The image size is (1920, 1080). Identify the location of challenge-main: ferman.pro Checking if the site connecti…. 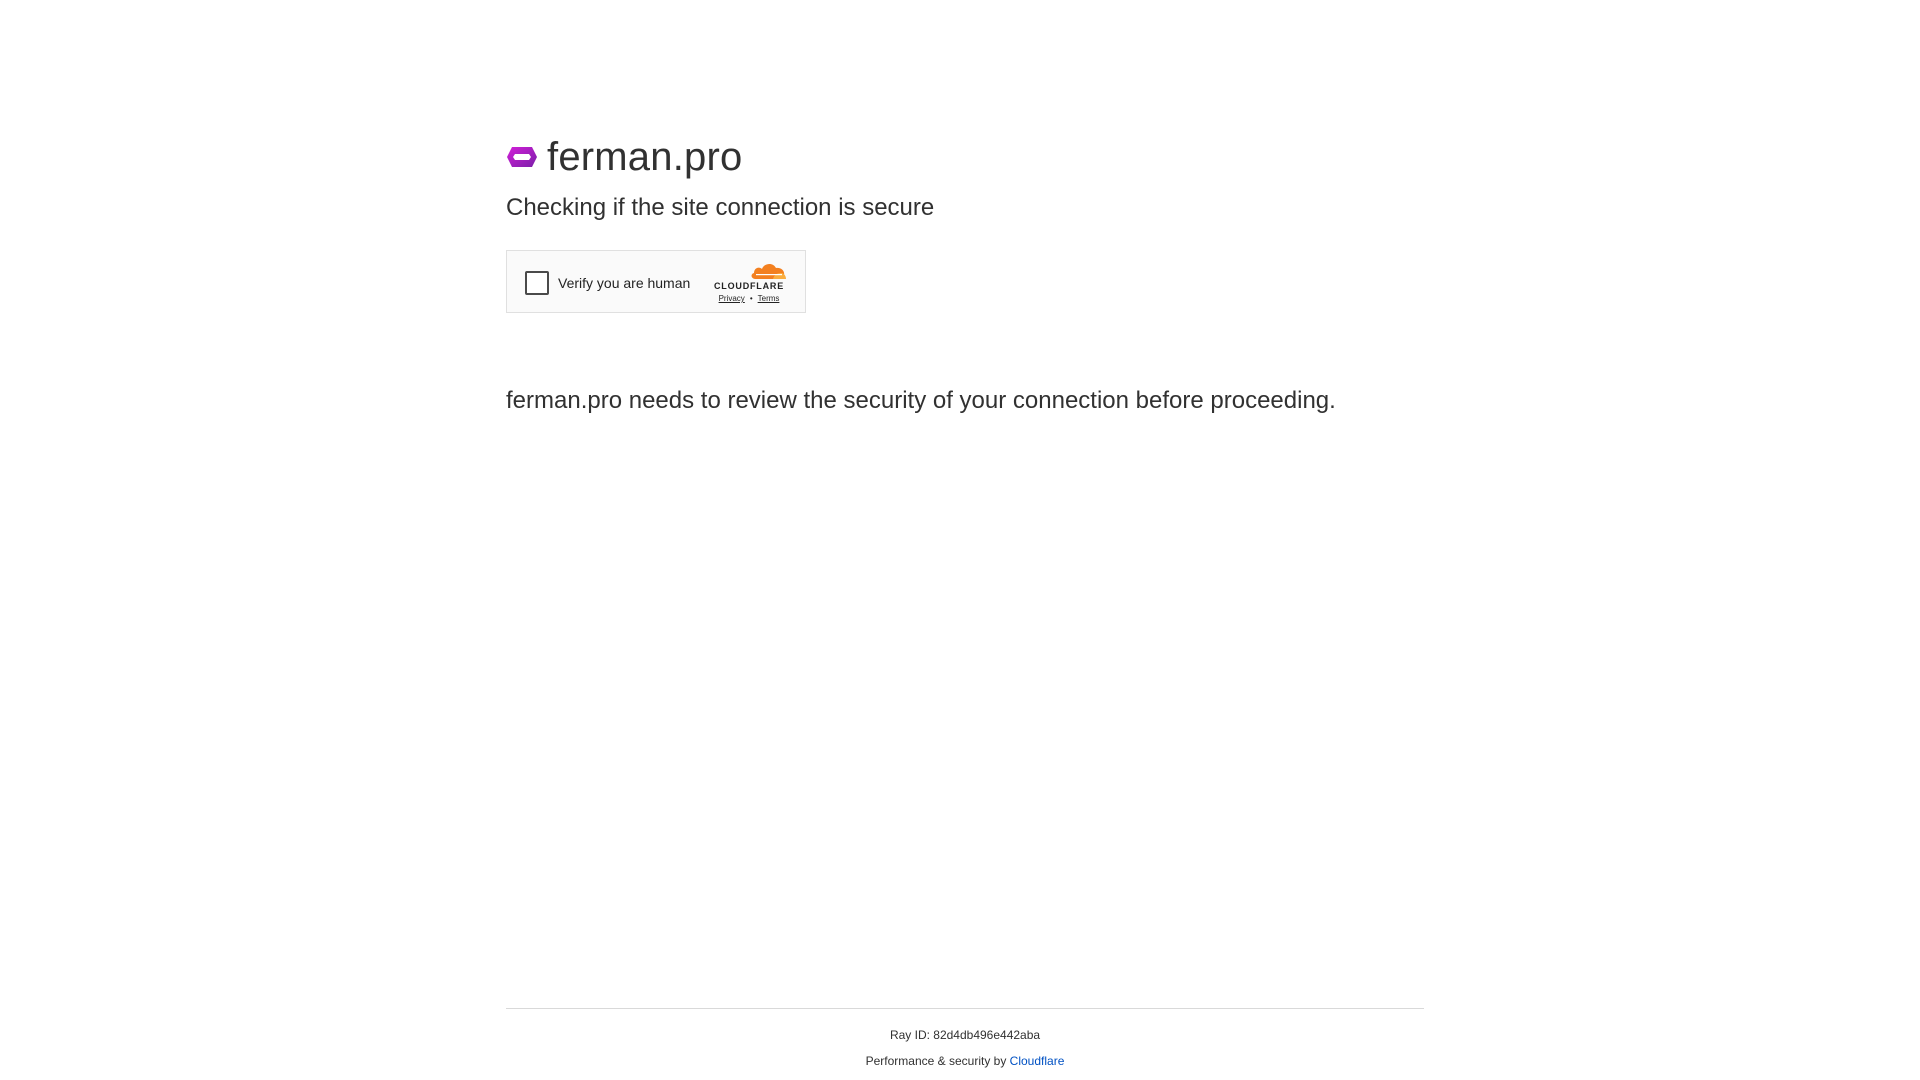
(966, 274).